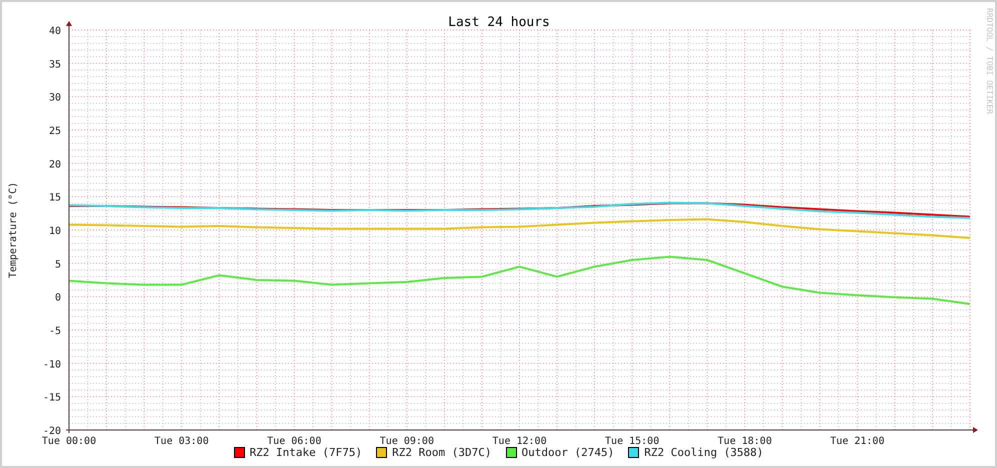  What do you see at coordinates (181, 441) in the screenshot?
I see `axis-tick-label: Tue 03:00` at bounding box center [181, 441].